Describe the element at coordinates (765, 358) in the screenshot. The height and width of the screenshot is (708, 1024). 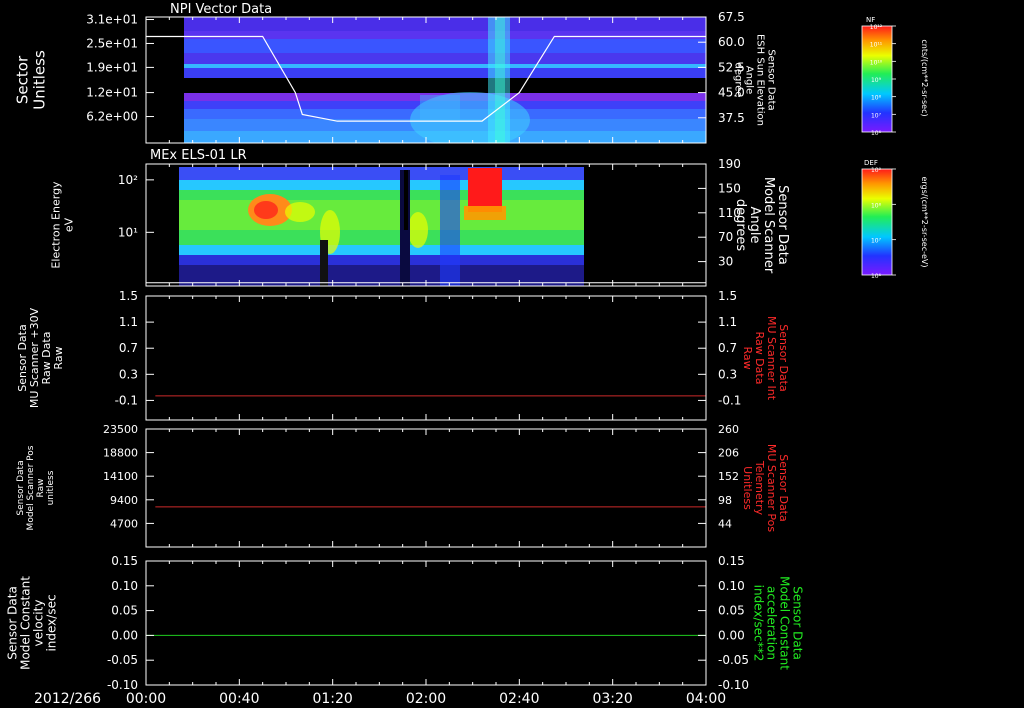
I see `right-axis-label: Sensor DataMU Scanner IntRaw DataRaw` at that location.